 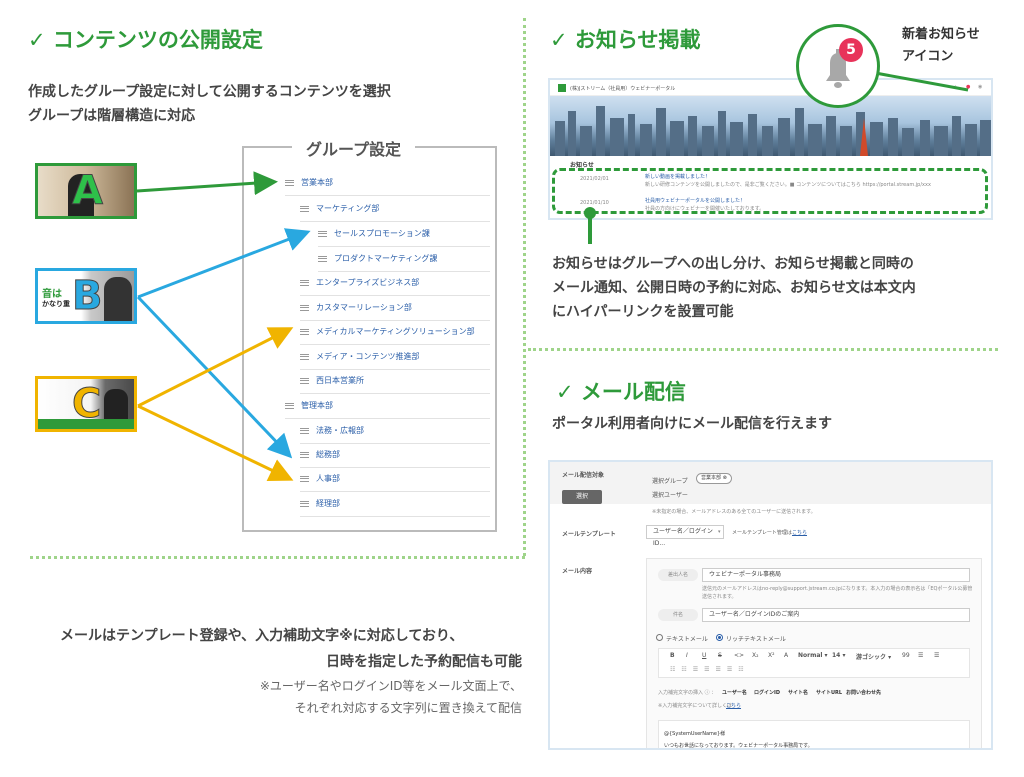 I want to click on notice-description-1: お知らせはグループへの出し分け、お知らせ掲載と同時の, so click(x=733, y=264).